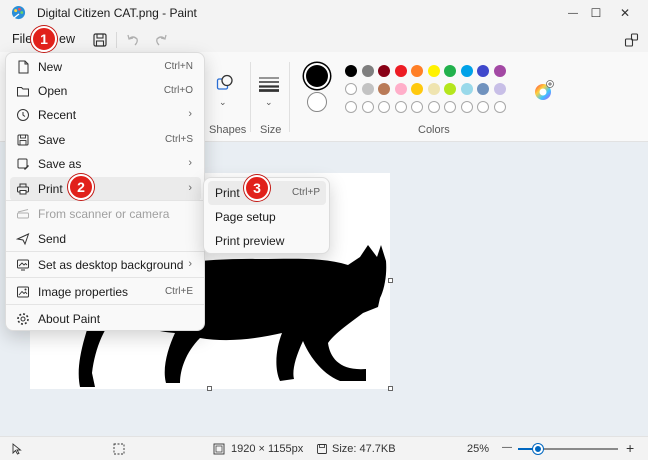 The width and height of the screenshot is (648, 460). Describe the element at coordinates (117, 13) in the screenshot. I see `window-title: Digital Citizen CAT.png - Paint` at that location.